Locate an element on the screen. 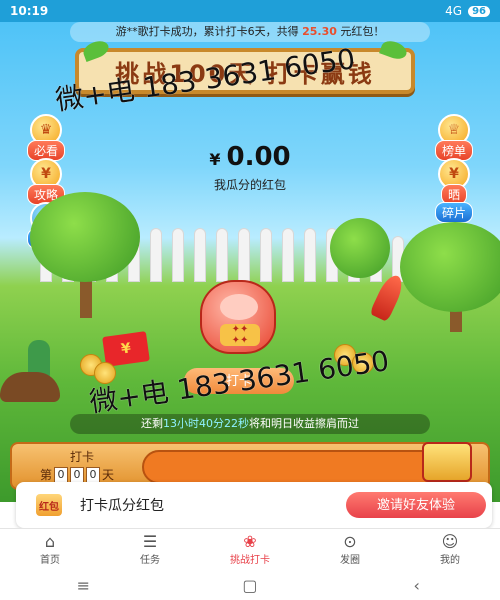 The image size is (500, 600). share-icon: ⊙ is located at coordinates (350, 541).